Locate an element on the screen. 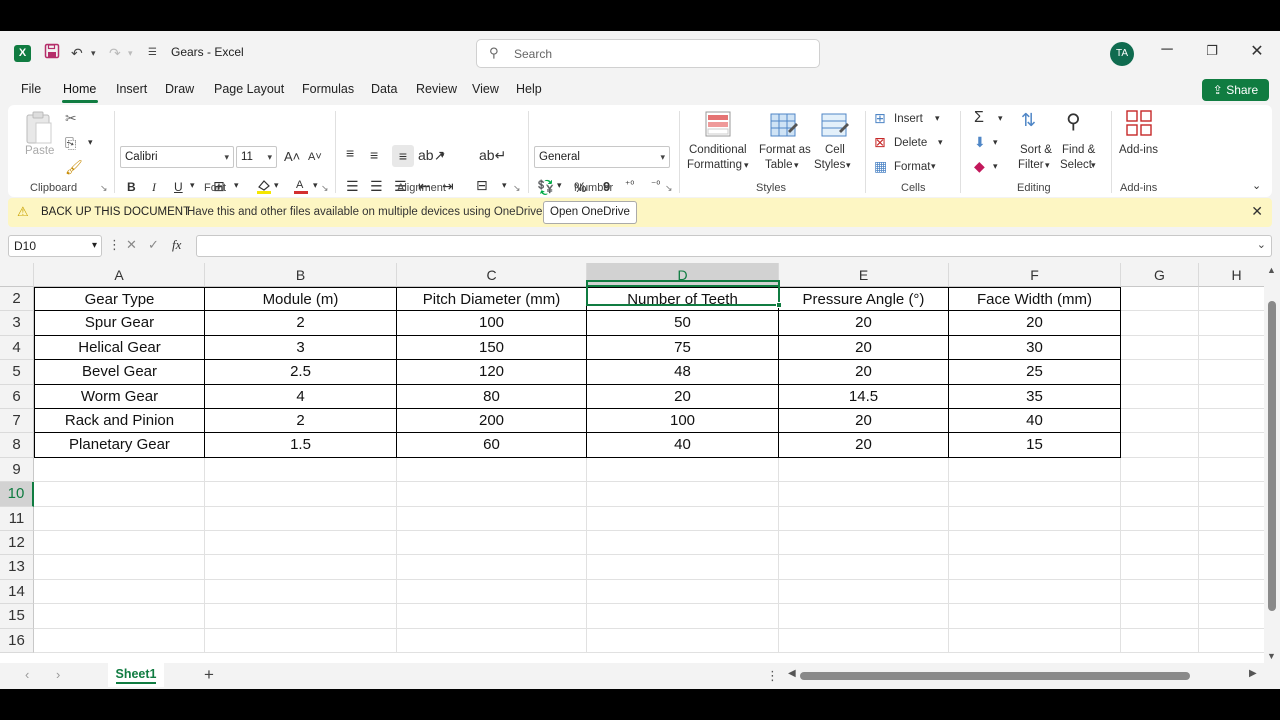 This screenshot has width=1280, height=720. row-header-5: 5 is located at coordinates (17, 372).